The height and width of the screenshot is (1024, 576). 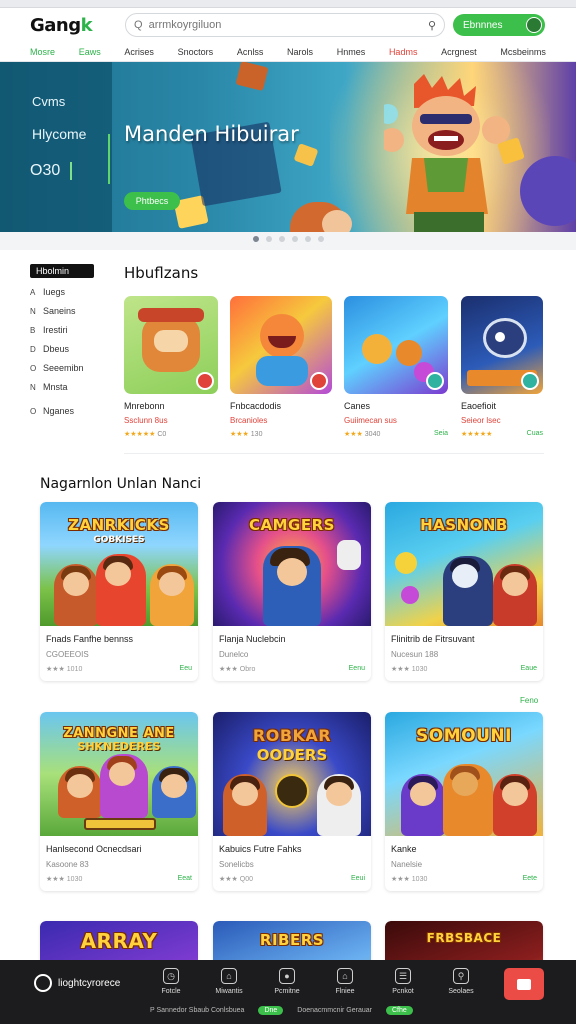 What do you see at coordinates (119, 525) in the screenshot?
I see `game-art-title: ZANRKICKS` at bounding box center [119, 525].